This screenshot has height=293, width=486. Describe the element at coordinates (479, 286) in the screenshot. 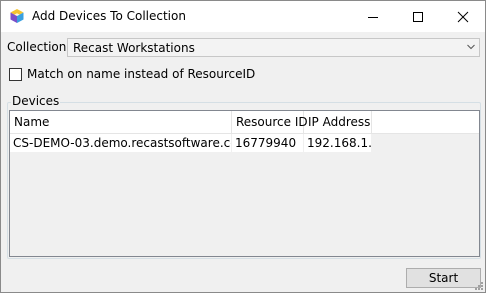

I see `resize-grip-icon` at that location.